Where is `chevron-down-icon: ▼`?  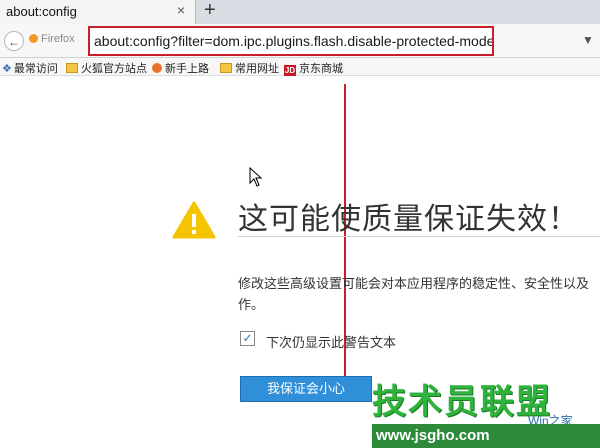
chevron-down-icon: ▼ is located at coordinates (588, 40).